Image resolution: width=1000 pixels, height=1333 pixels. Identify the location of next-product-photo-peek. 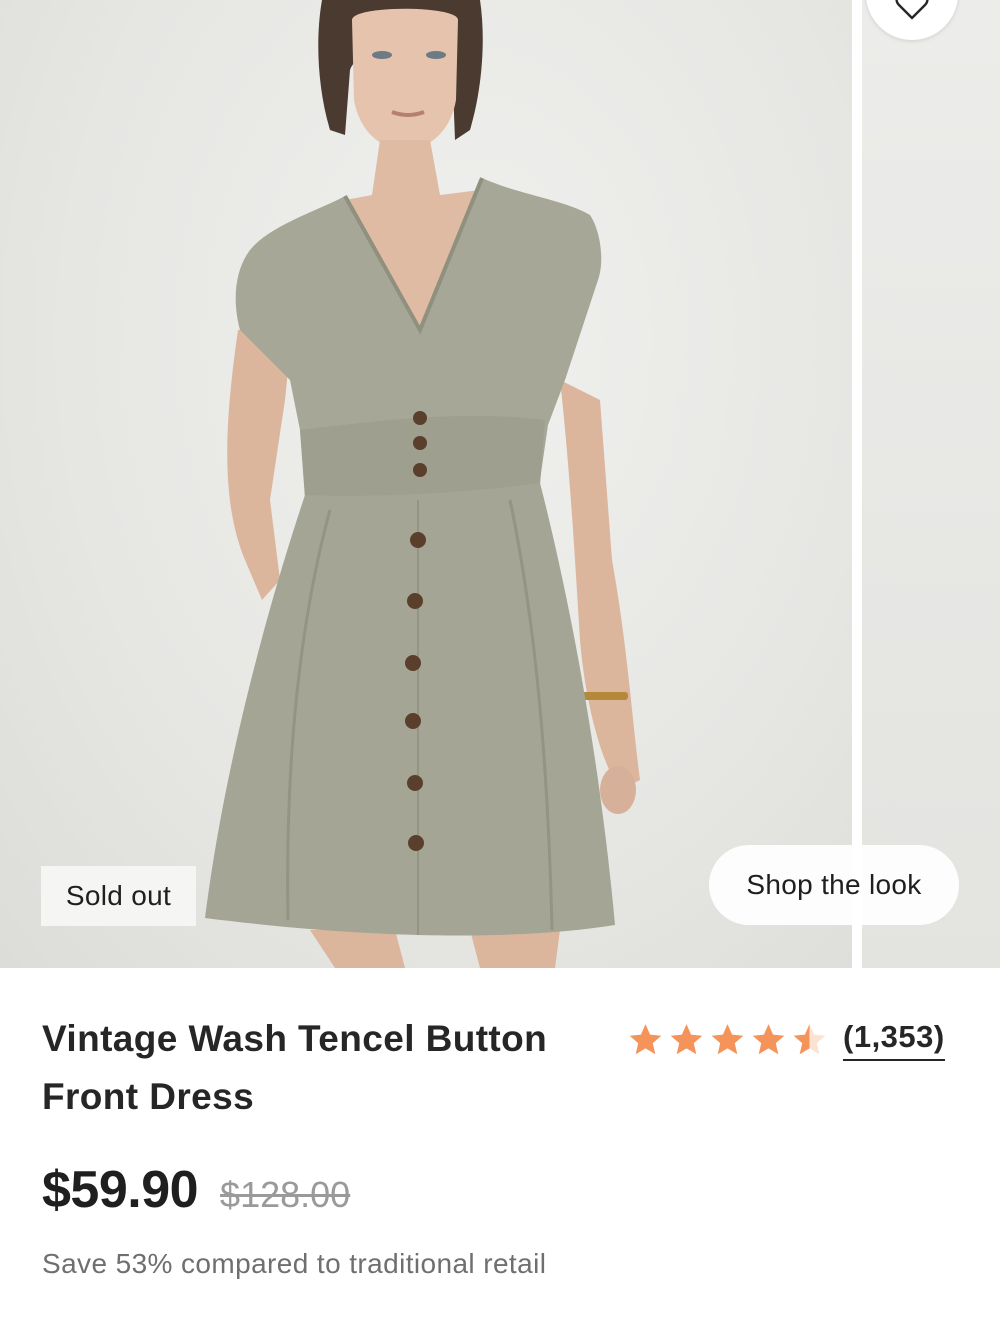
(931, 484).